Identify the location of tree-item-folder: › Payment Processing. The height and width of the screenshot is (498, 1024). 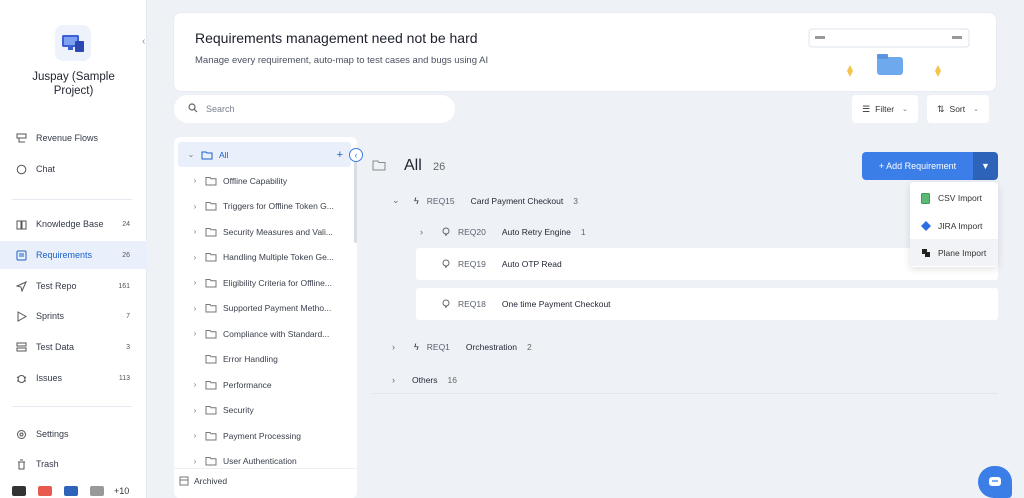
(263, 435).